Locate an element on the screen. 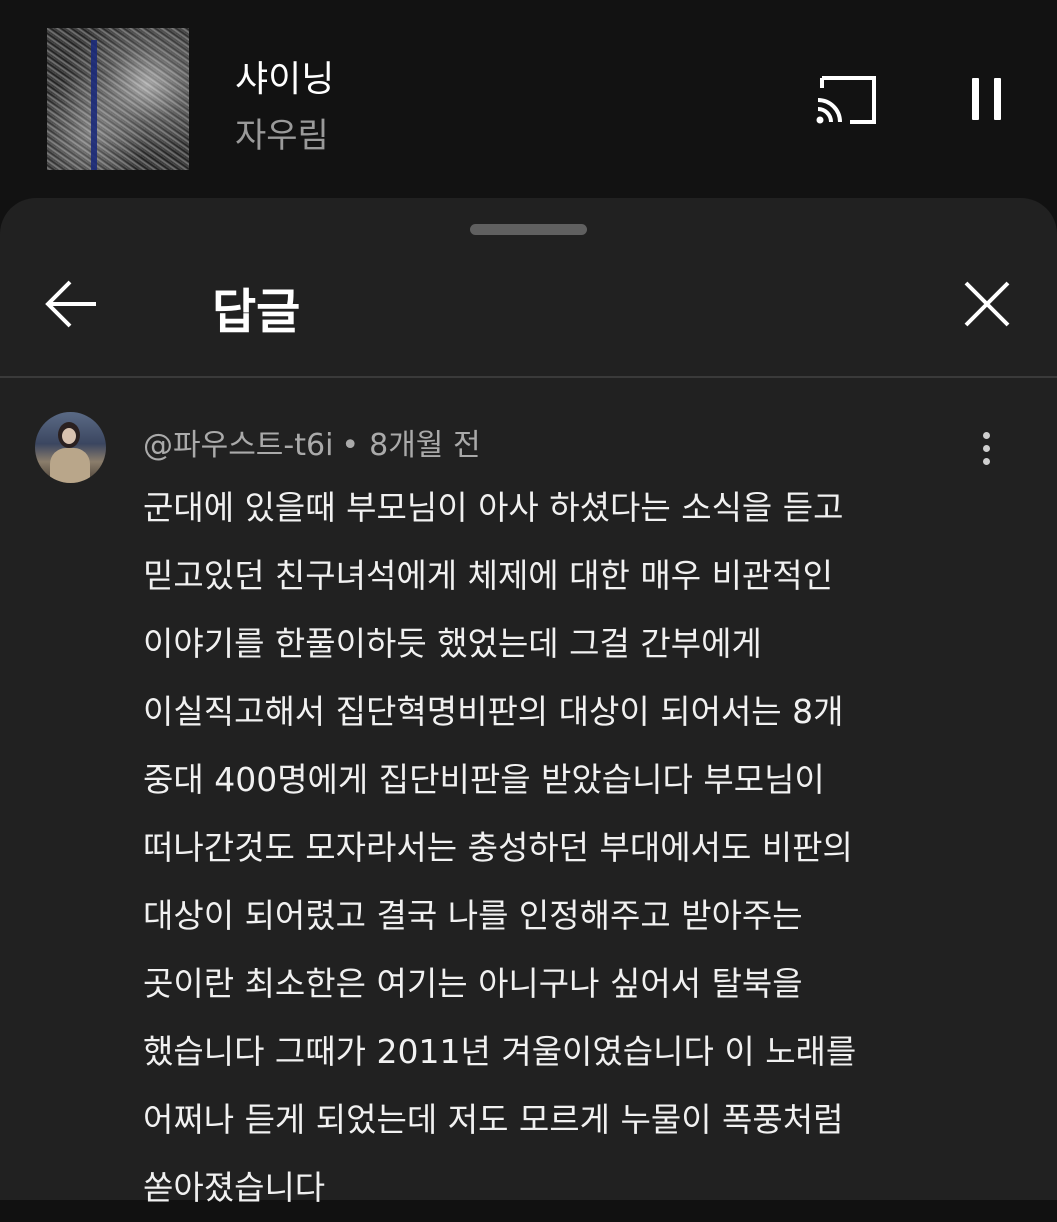  album-art-band is located at coordinates (94, 105).